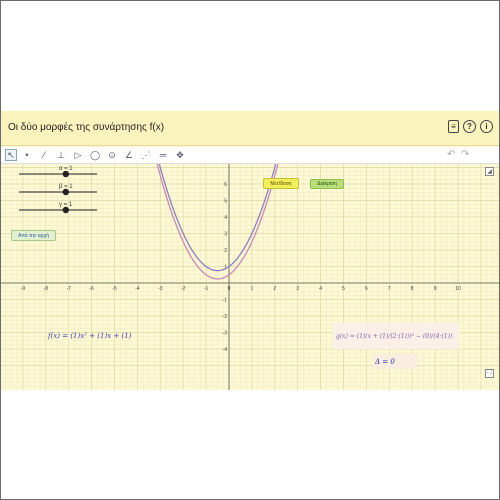  Describe the element at coordinates (44, 155) in the screenshot. I see `line-icon: ⁄` at that location.